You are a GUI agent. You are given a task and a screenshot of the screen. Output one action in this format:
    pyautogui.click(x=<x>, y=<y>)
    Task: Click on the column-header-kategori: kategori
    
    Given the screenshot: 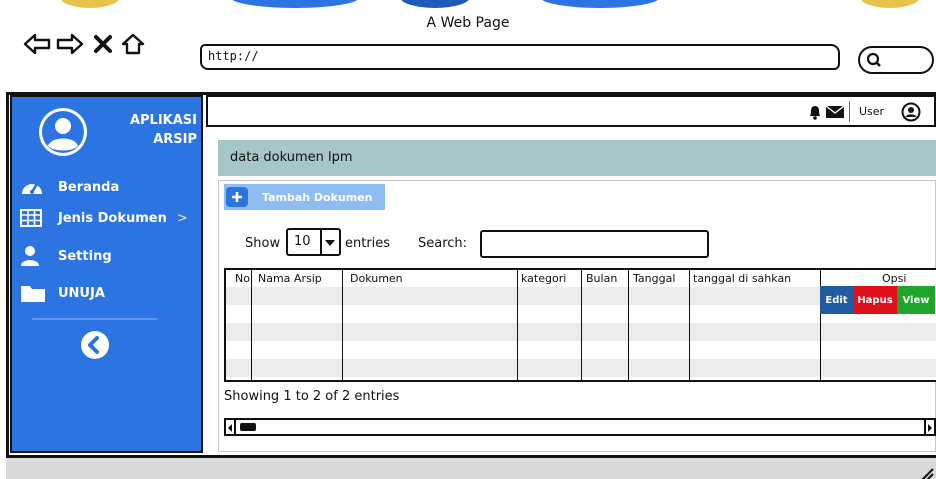 What is the action you would take?
    pyautogui.click(x=543, y=278)
    